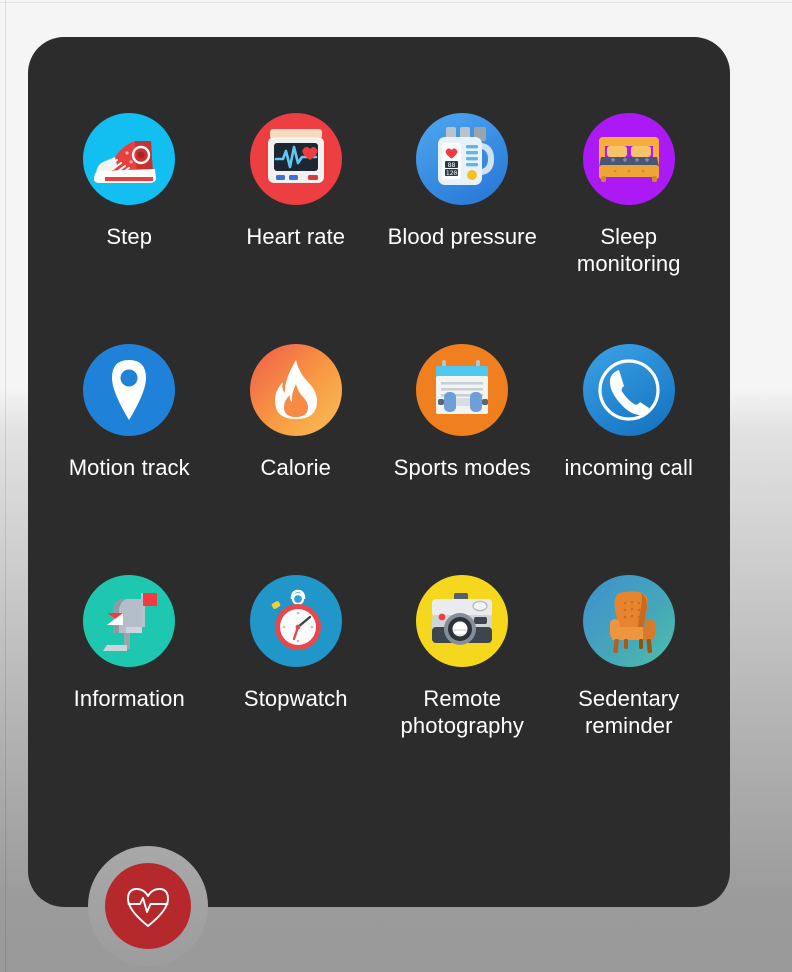 This screenshot has height=972, width=792. I want to click on armchair-icon, so click(628, 621).